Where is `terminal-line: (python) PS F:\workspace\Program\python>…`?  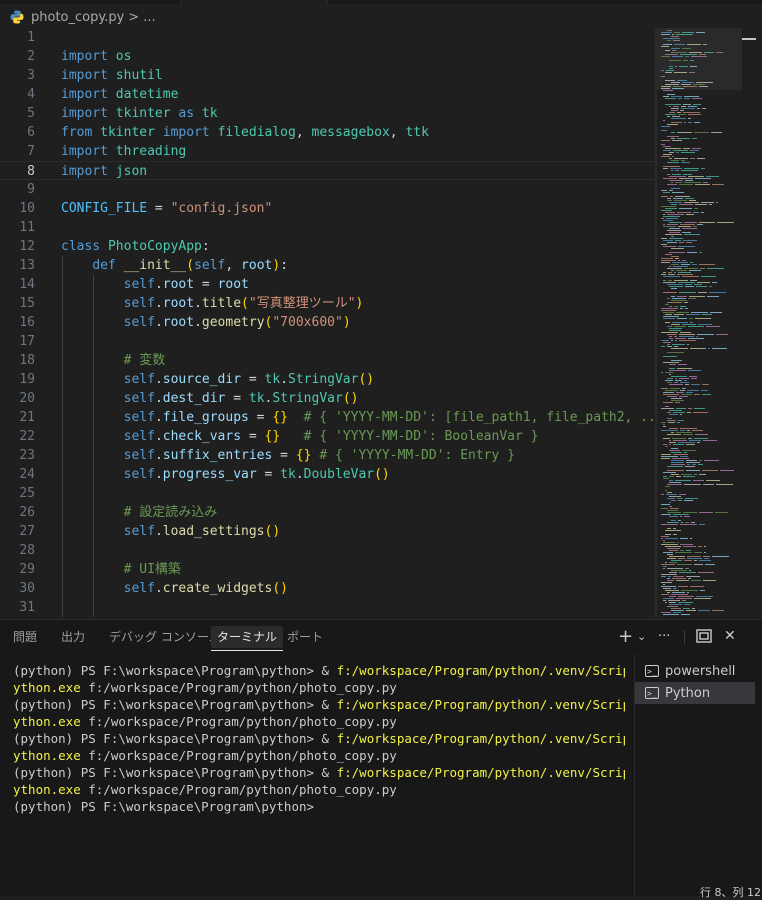 terminal-line: (python) PS F:\workspace\Program\python>… is located at coordinates (319, 670).